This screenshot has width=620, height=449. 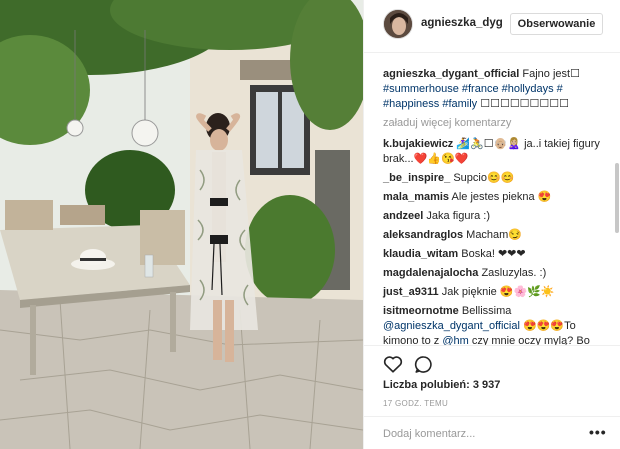 I want to click on comment: aleksandraglos Macham😏, so click(x=494, y=235).